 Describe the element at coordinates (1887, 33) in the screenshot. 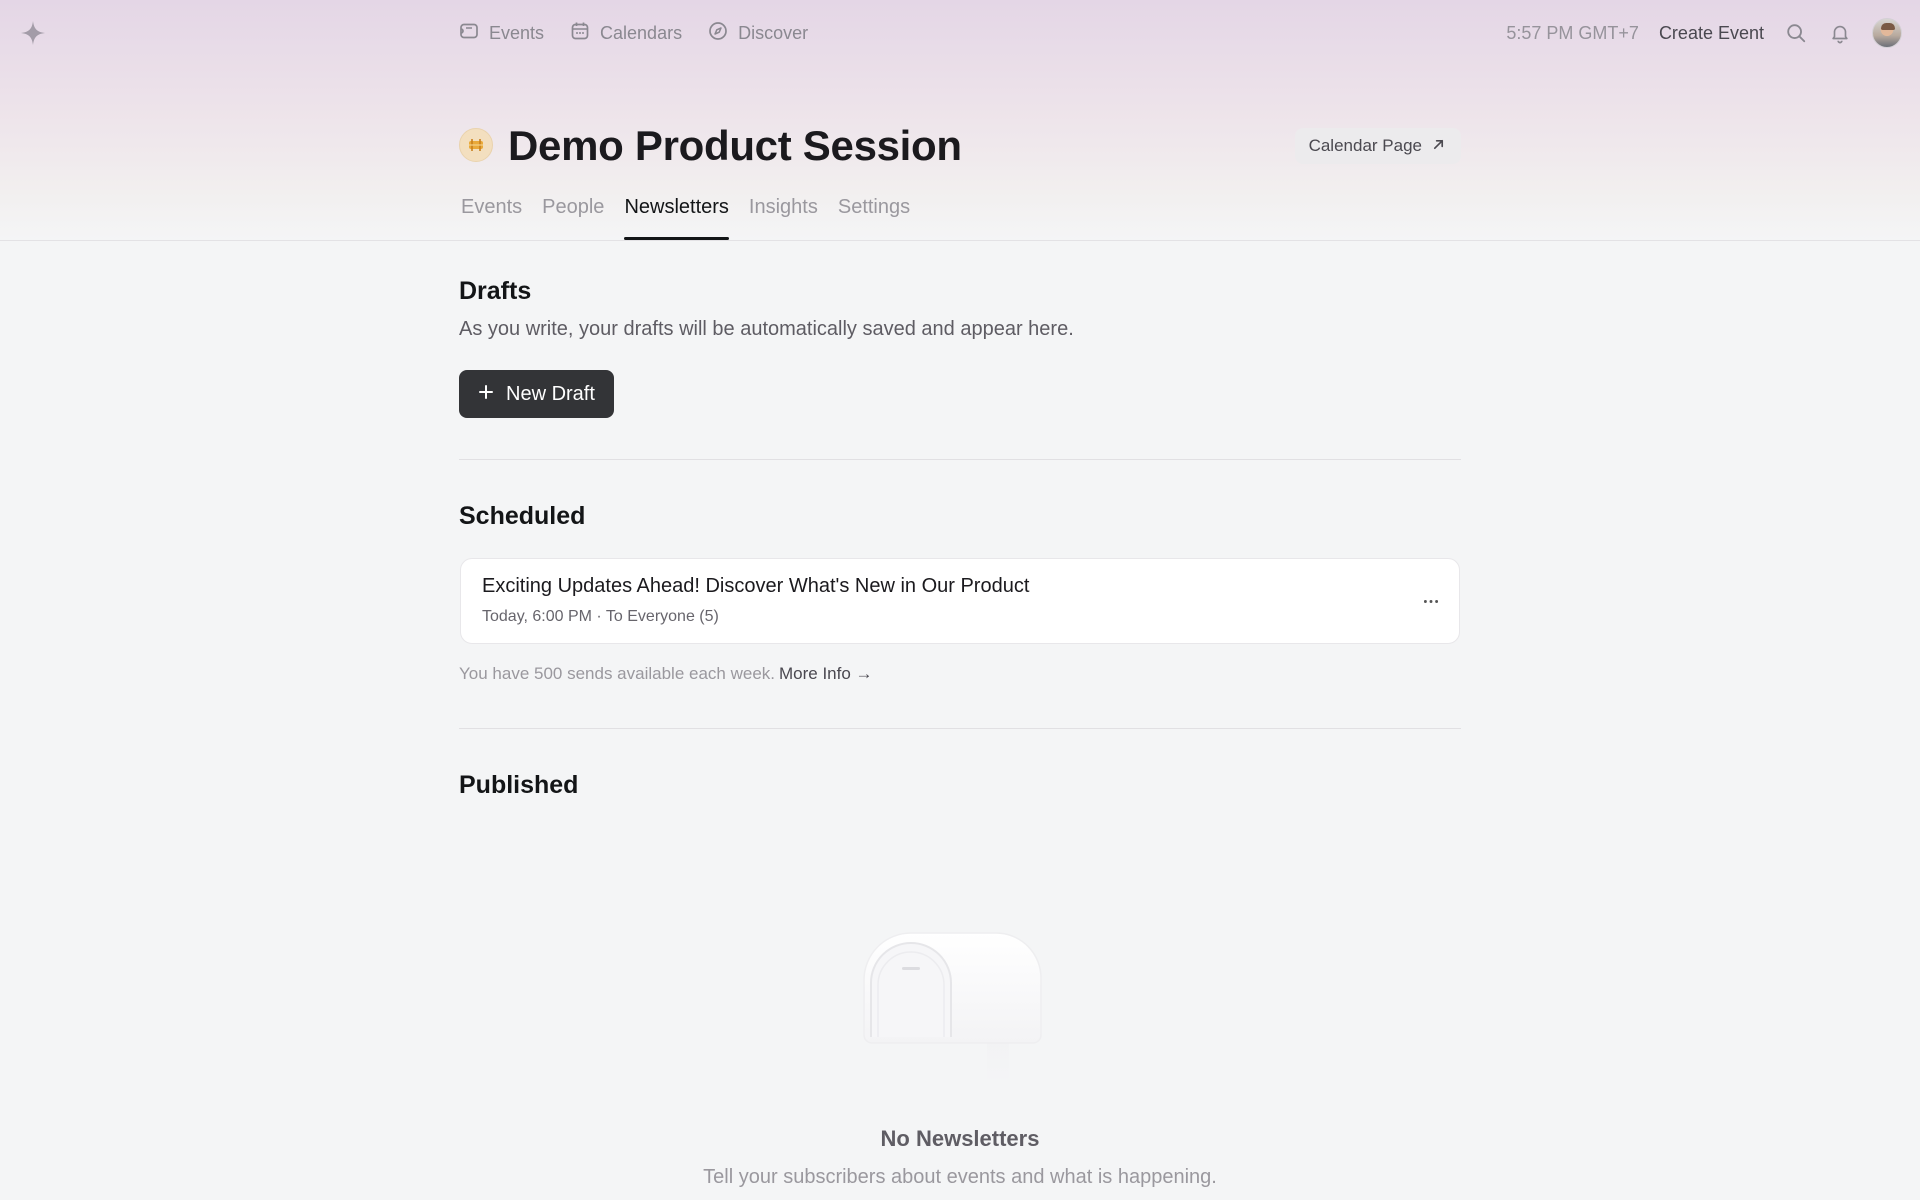

I see `avatar` at that location.